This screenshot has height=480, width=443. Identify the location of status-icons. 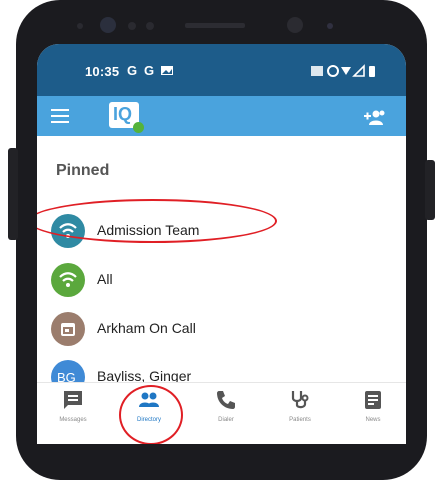
(343, 70).